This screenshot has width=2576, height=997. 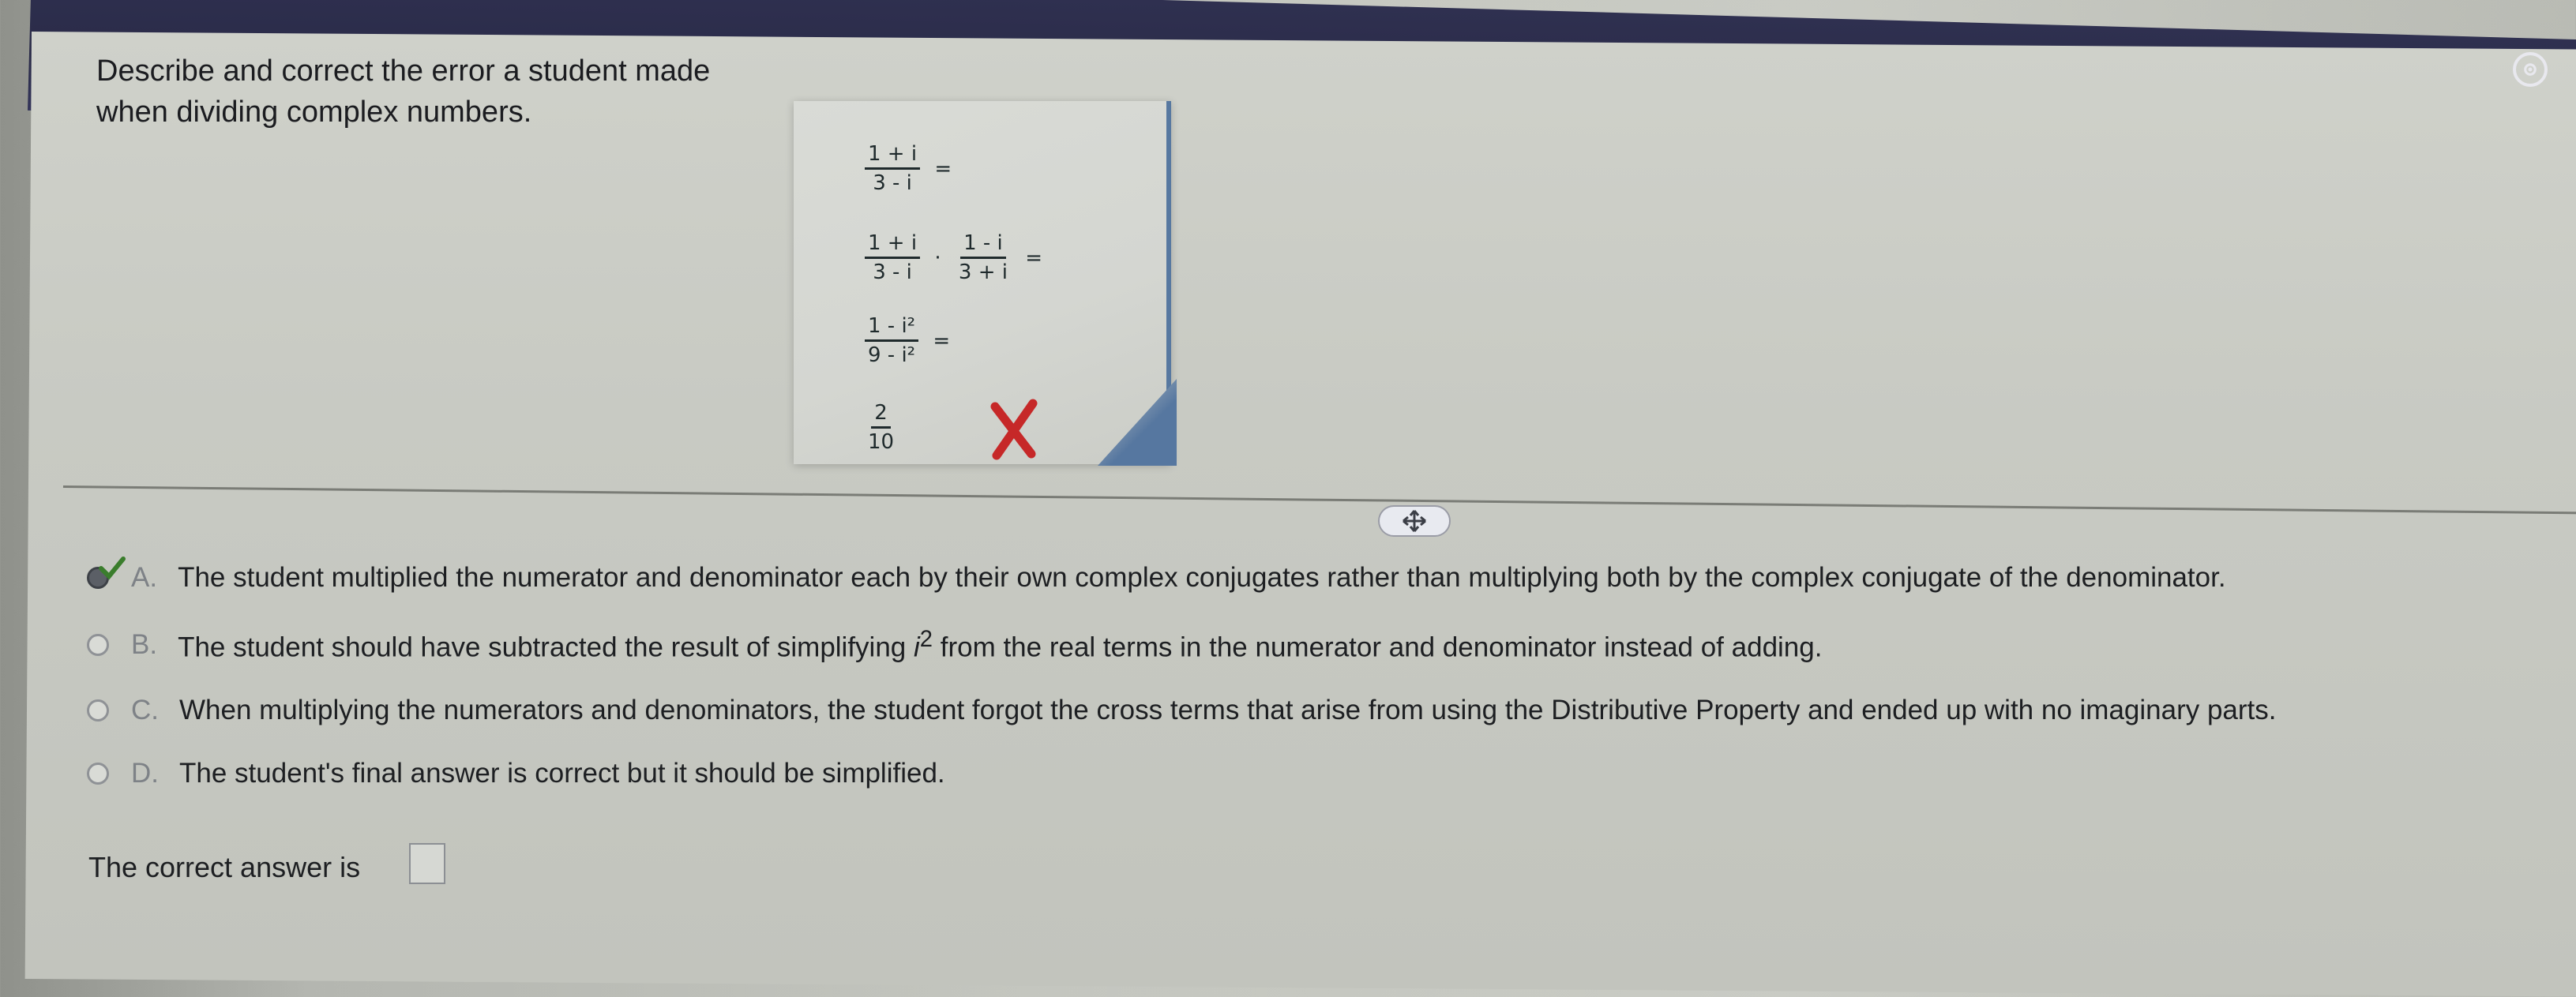 I want to click on option-letter: B., so click(x=144, y=645).